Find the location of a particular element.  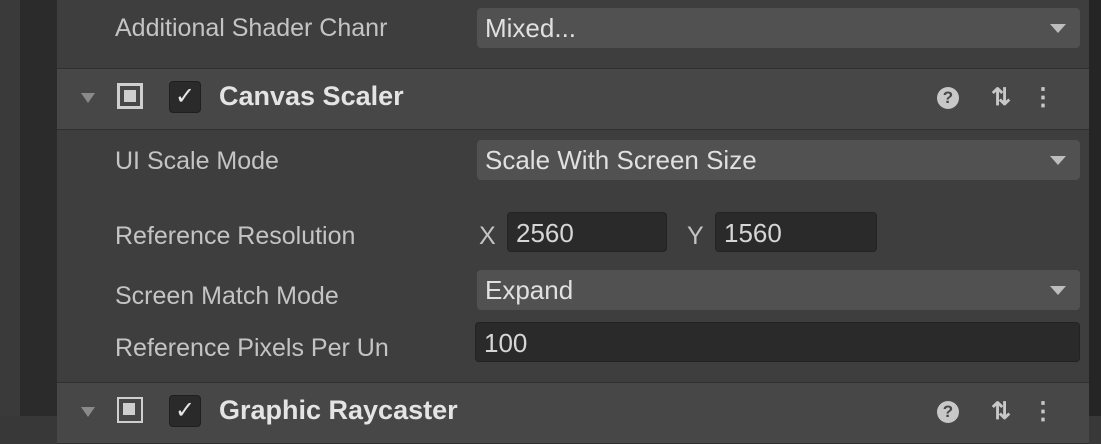

screen-match-mode-value: Expand is located at coordinates (529, 290).